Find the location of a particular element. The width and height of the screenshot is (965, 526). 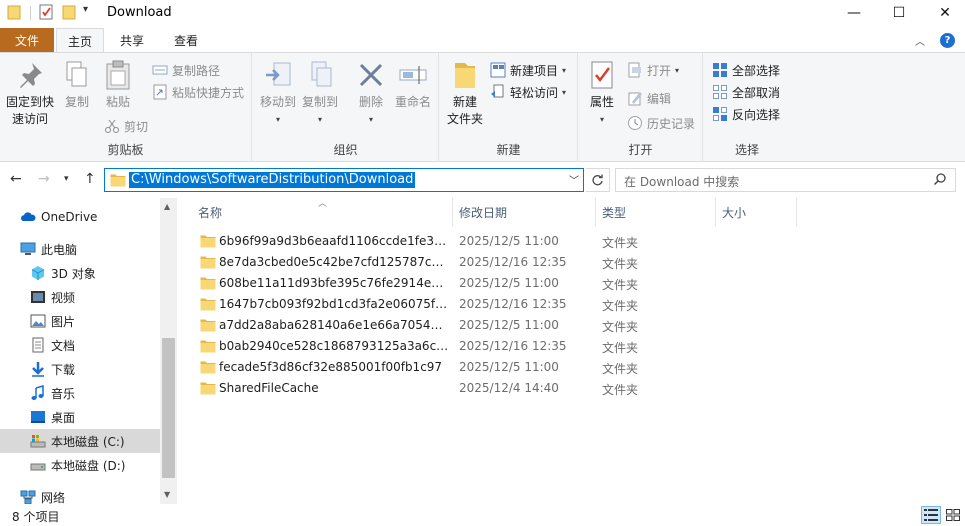

open-group: 属性 ▾ 打开 ▾ 编辑 历史记录 打开 is located at coordinates (641, 107).